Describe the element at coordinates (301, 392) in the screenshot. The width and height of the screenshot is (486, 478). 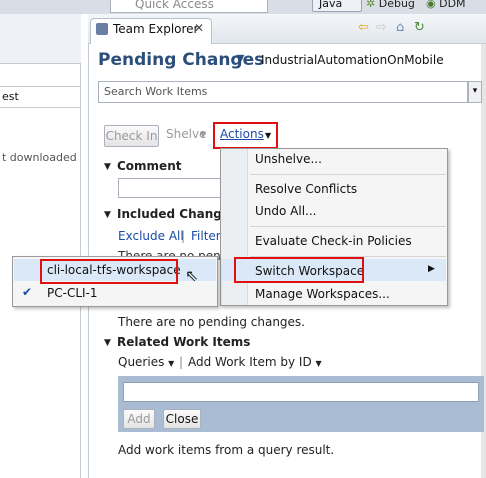
I see `work-item-id-input` at that location.